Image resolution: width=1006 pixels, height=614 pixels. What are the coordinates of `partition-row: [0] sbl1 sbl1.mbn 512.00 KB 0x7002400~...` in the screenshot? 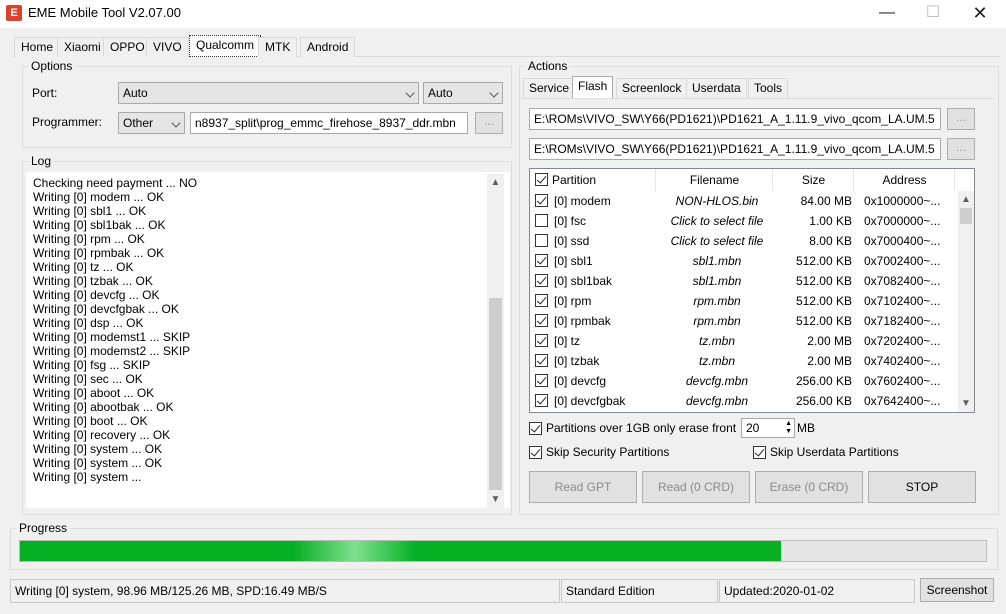 It's located at (744, 261).